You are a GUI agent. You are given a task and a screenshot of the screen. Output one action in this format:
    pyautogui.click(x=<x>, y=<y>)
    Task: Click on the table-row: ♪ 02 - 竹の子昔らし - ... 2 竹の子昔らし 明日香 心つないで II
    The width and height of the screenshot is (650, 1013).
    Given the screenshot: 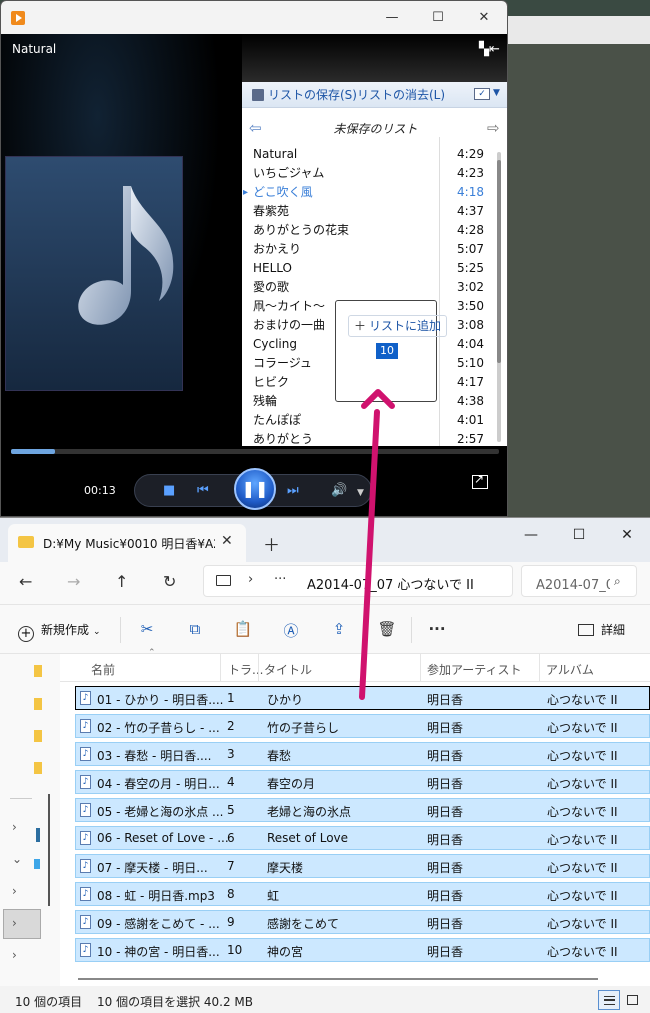 What is the action you would take?
    pyautogui.click(x=362, y=726)
    